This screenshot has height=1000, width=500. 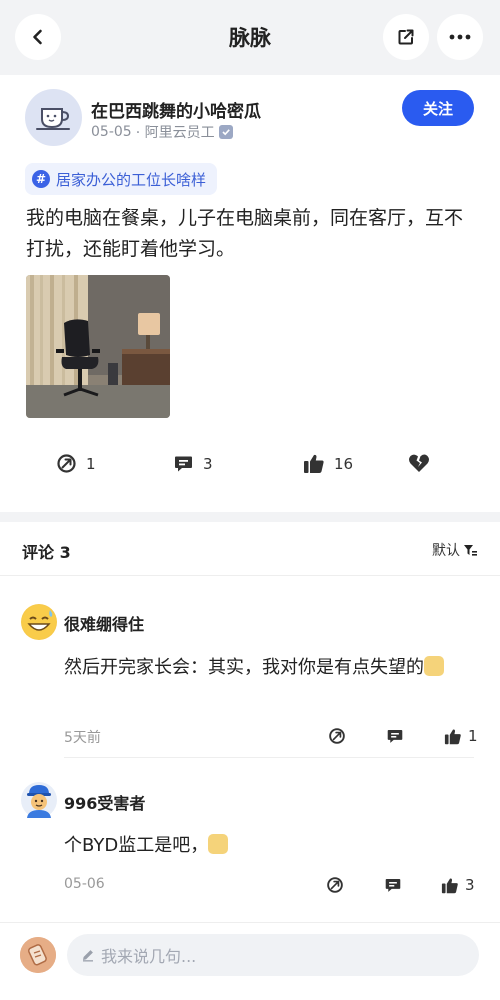 I want to click on sweat-smile-emoji-icon, so click(x=39, y=622).